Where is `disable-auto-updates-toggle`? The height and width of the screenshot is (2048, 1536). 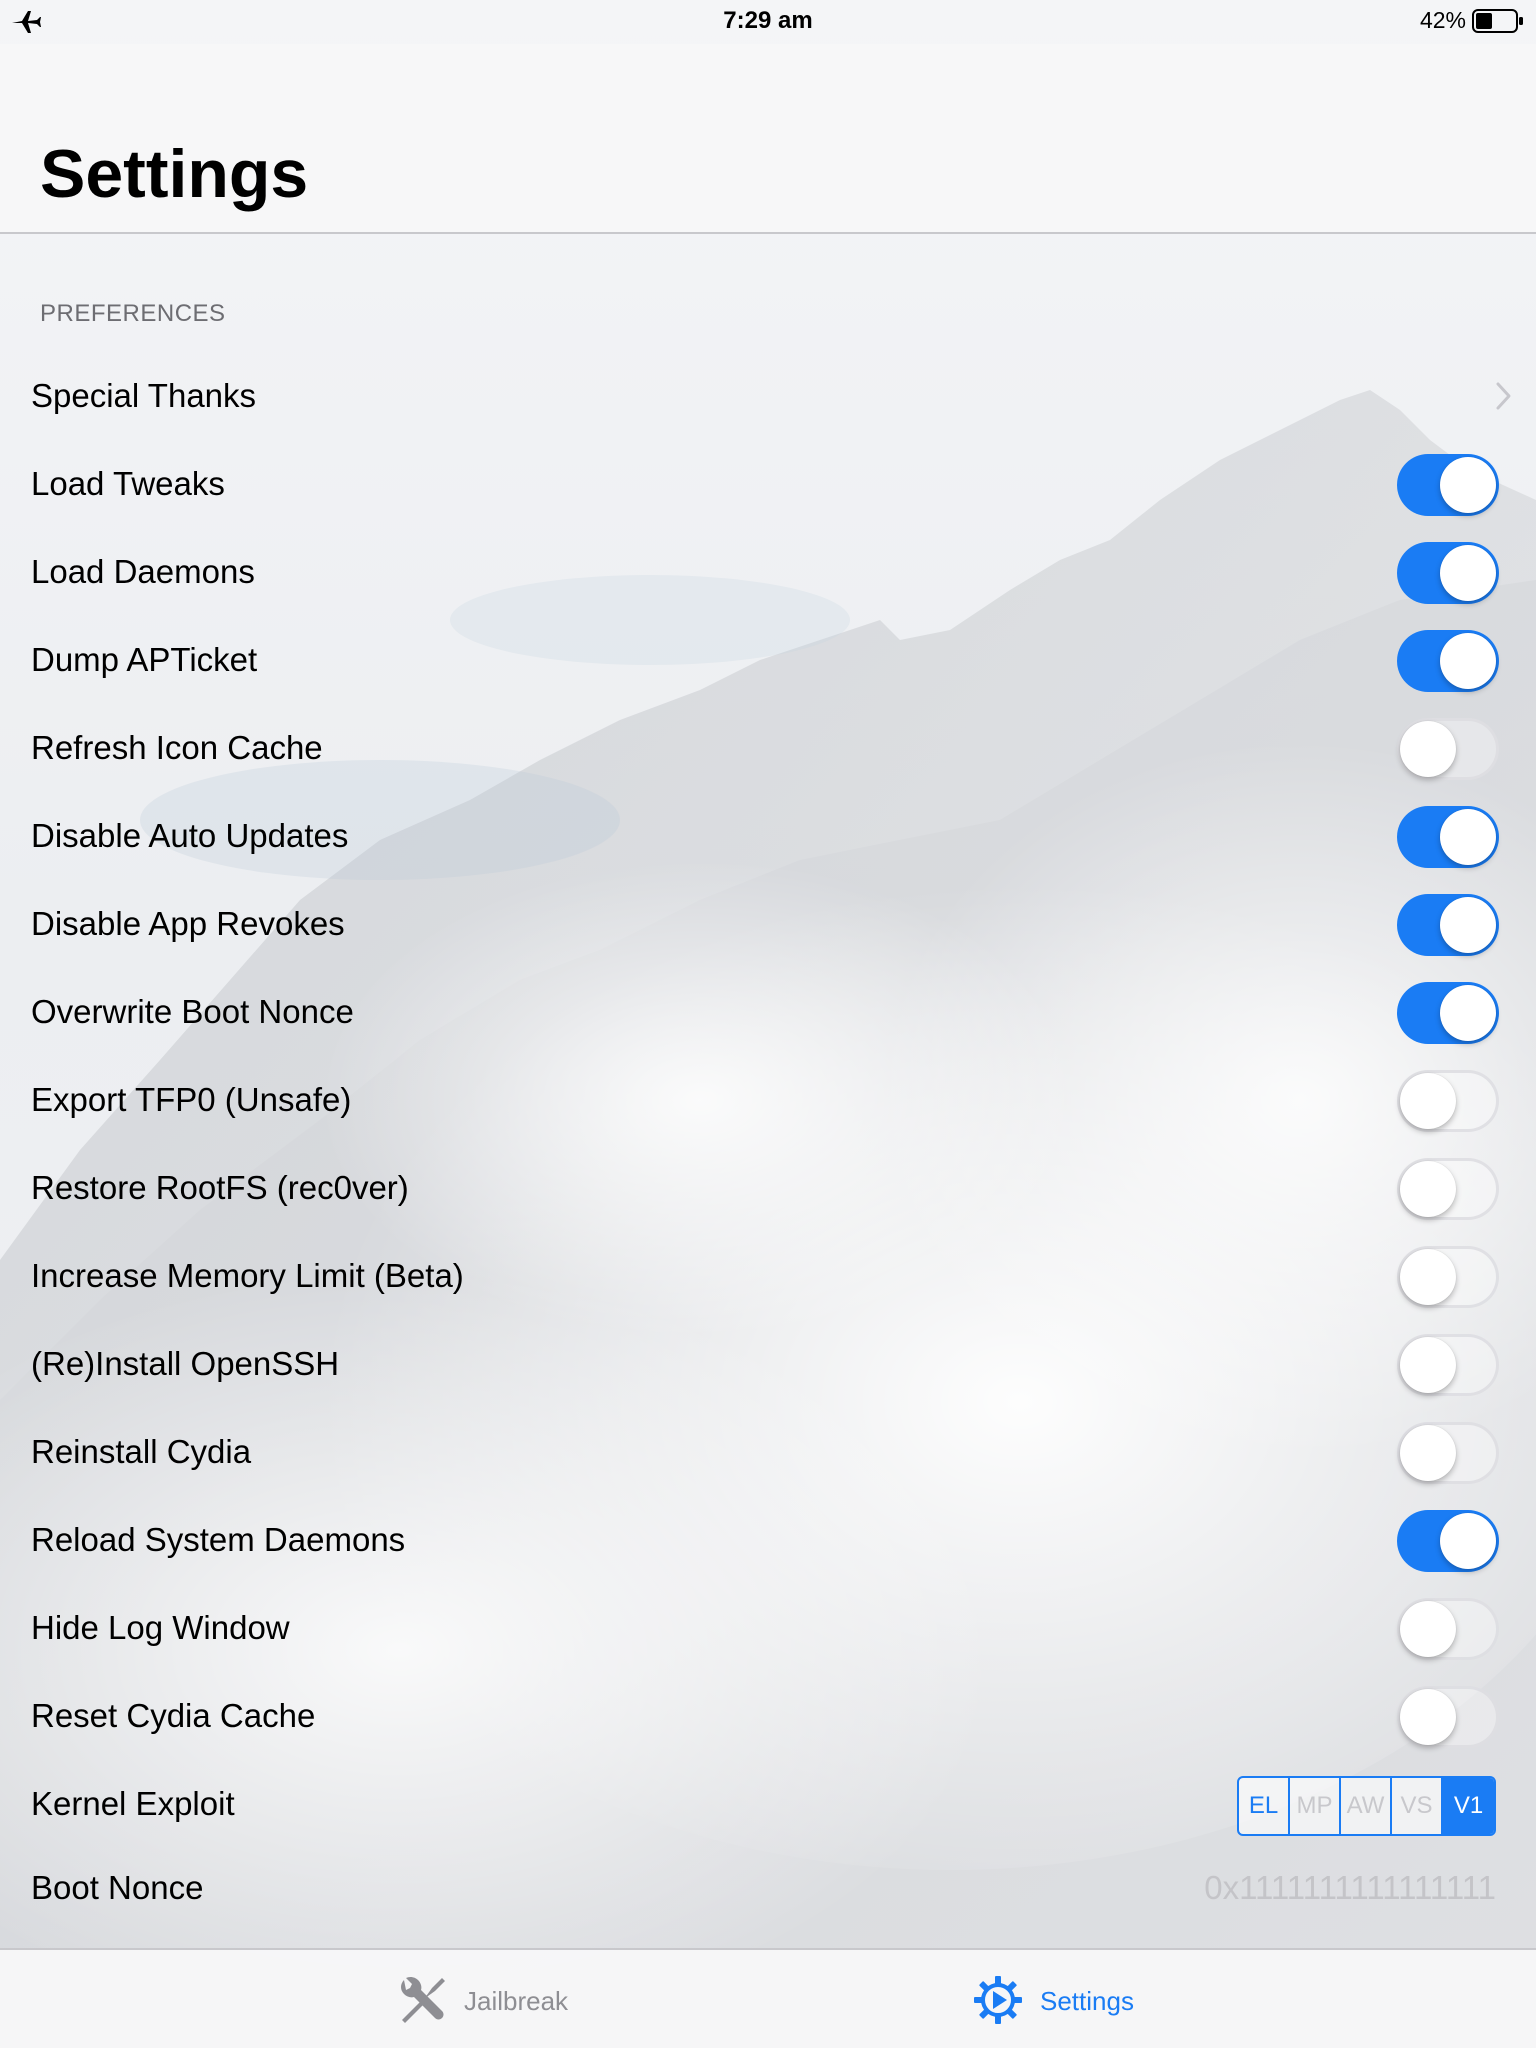 disable-auto-updates-toggle is located at coordinates (1448, 837).